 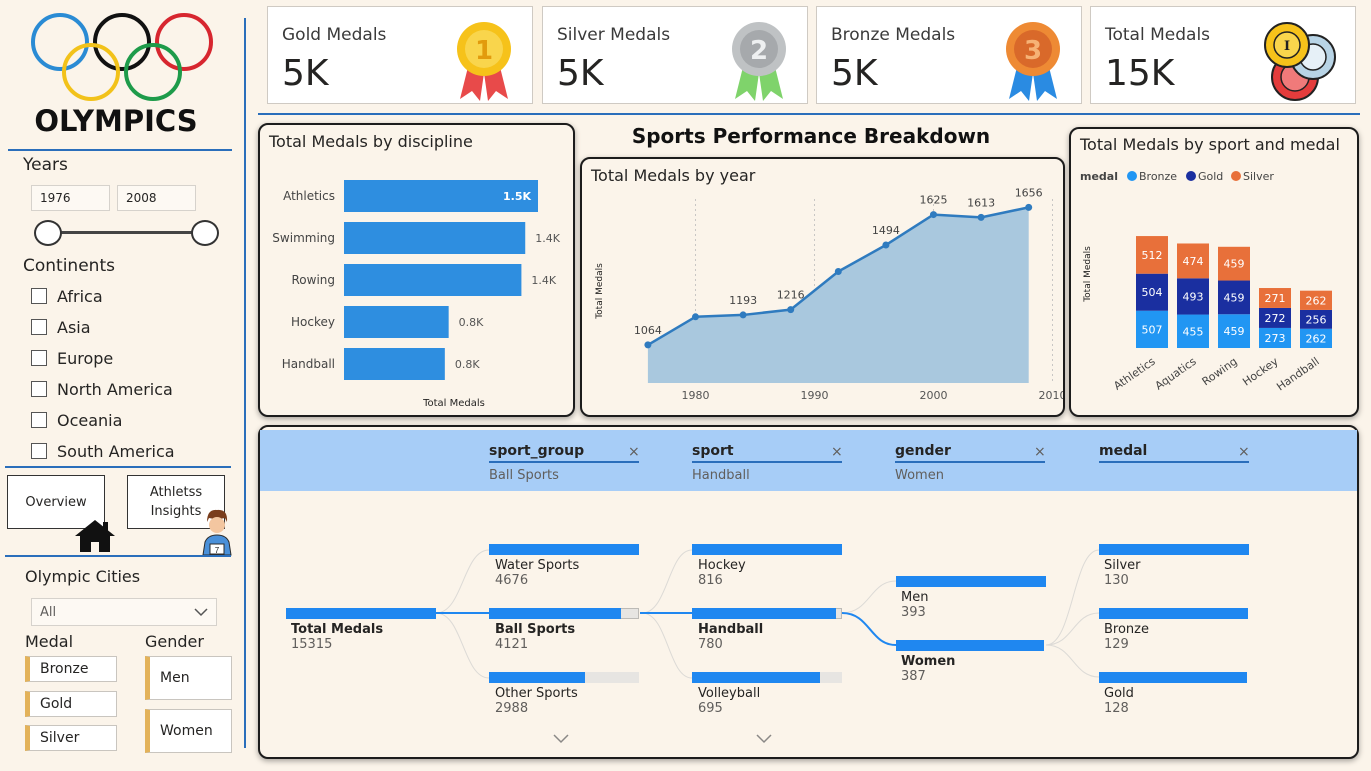 I want to click on year-start-input: 1976, so click(x=70, y=198).